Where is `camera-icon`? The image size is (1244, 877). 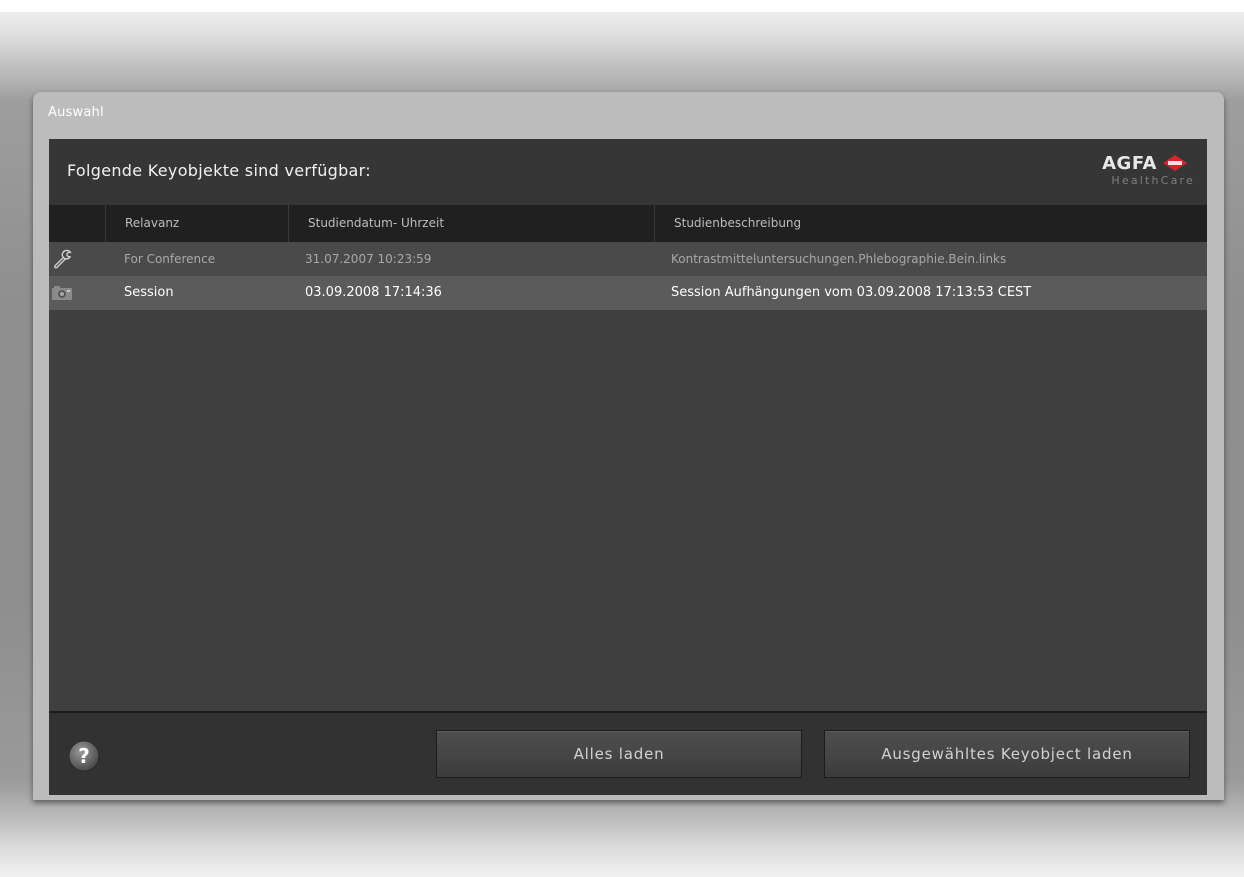
camera-icon is located at coordinates (62, 293).